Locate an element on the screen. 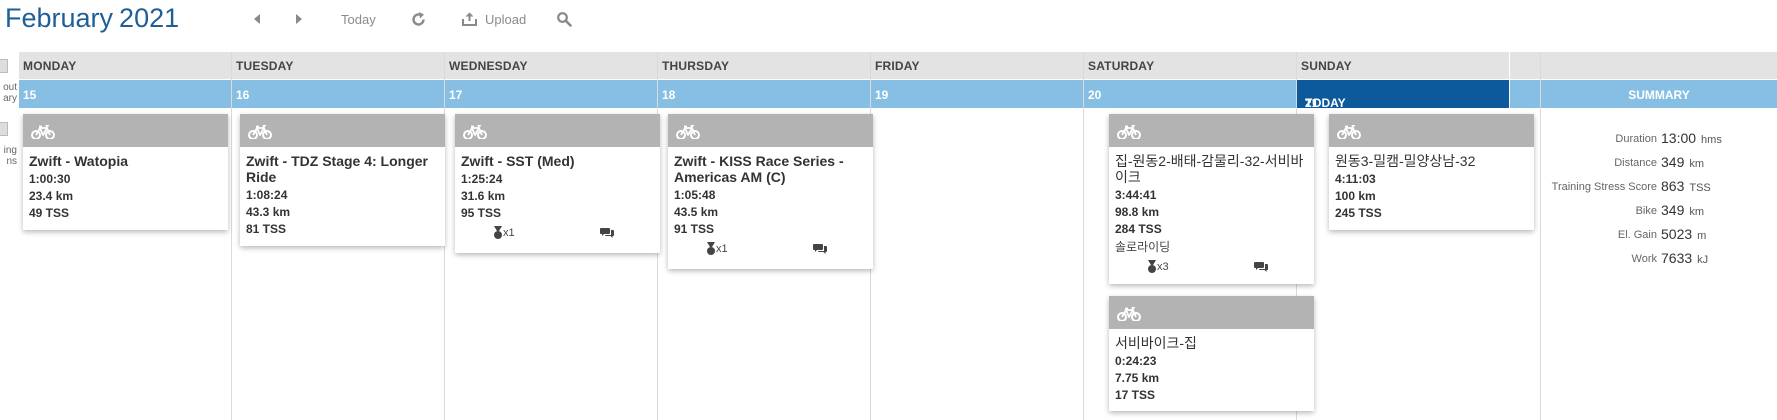  column-divider is located at coordinates (231, 236).